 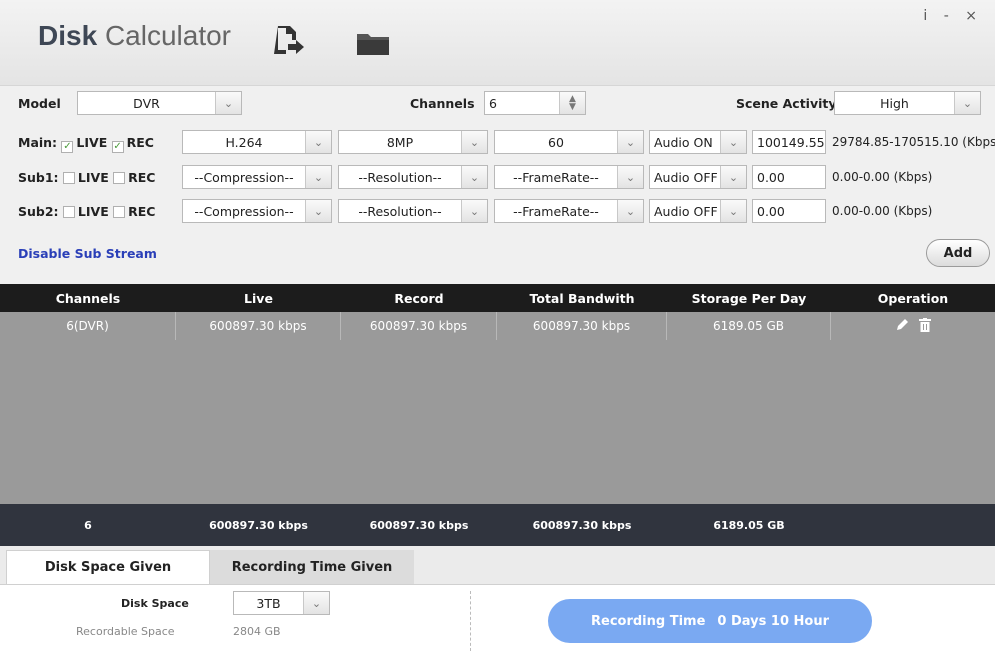 What do you see at coordinates (789, 177) in the screenshot?
I see `sub1-bitrate-input: 0.00` at bounding box center [789, 177].